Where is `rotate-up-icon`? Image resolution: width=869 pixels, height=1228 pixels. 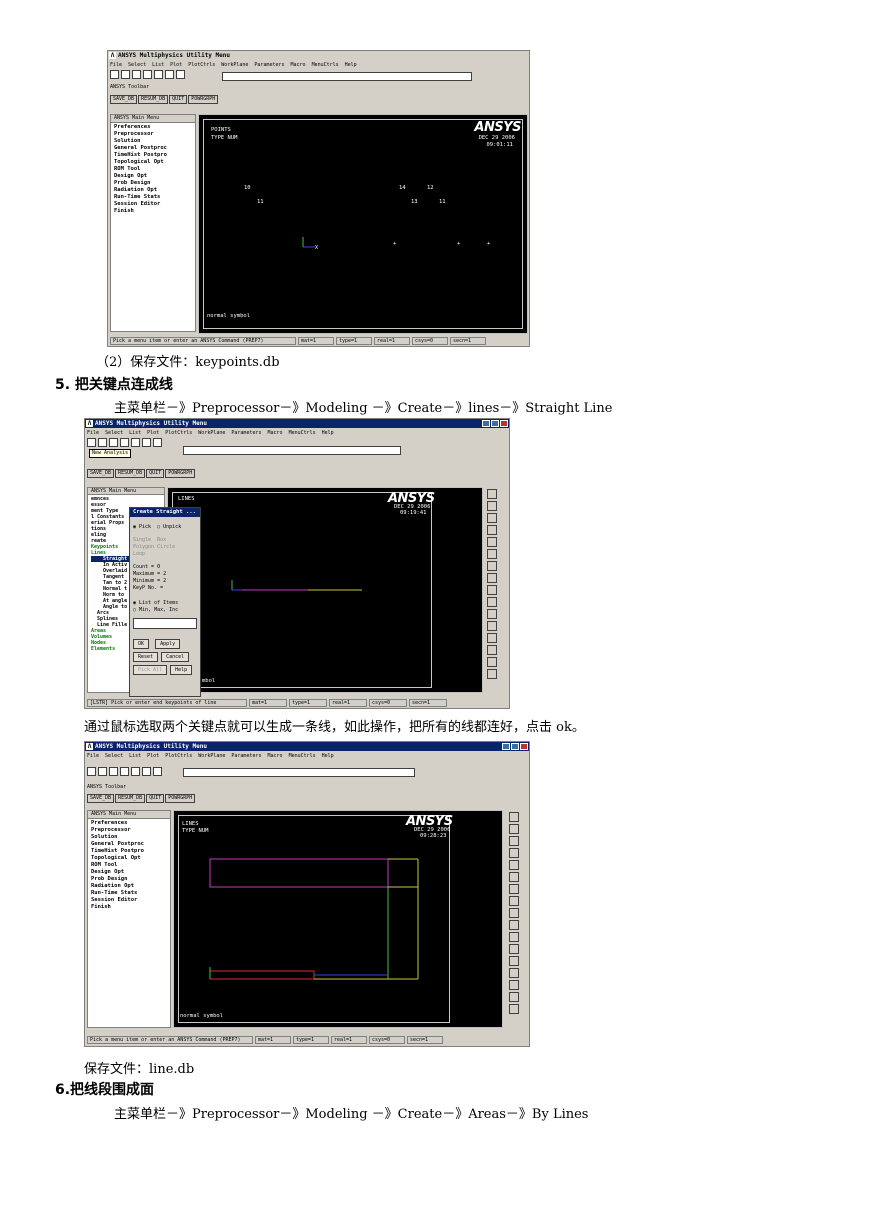 rotate-up-icon is located at coordinates (514, 1009).